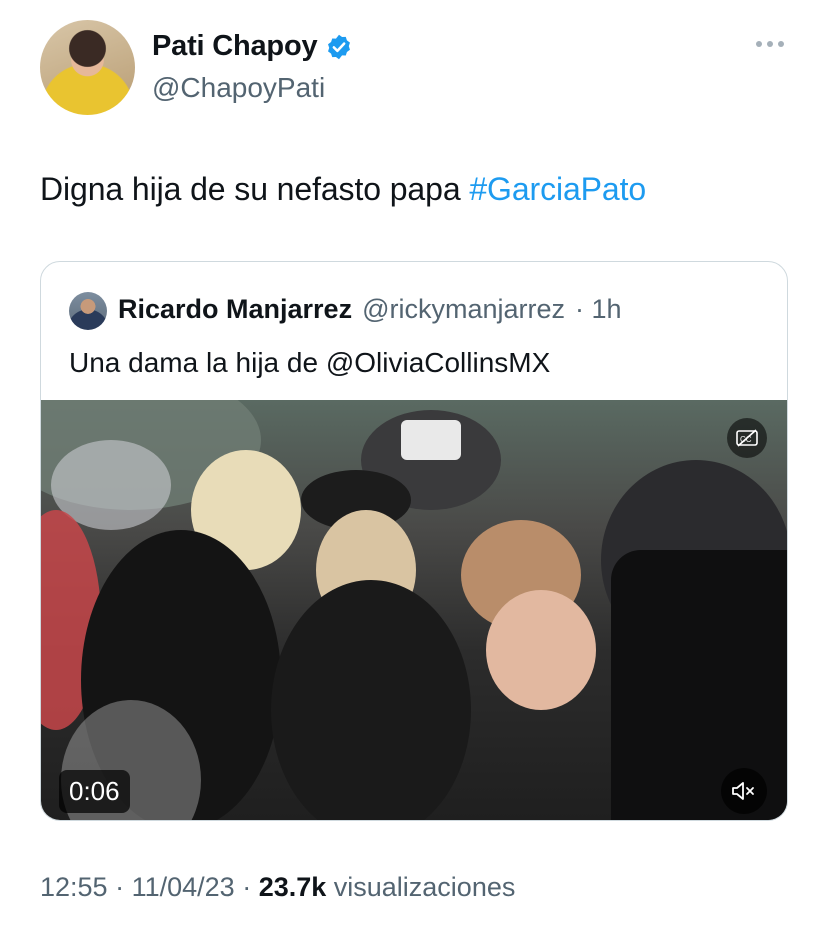  I want to click on quoted-tweet-header: Ricardo Manjarrez @rickymanjarrez · 1h, so click(370, 309).